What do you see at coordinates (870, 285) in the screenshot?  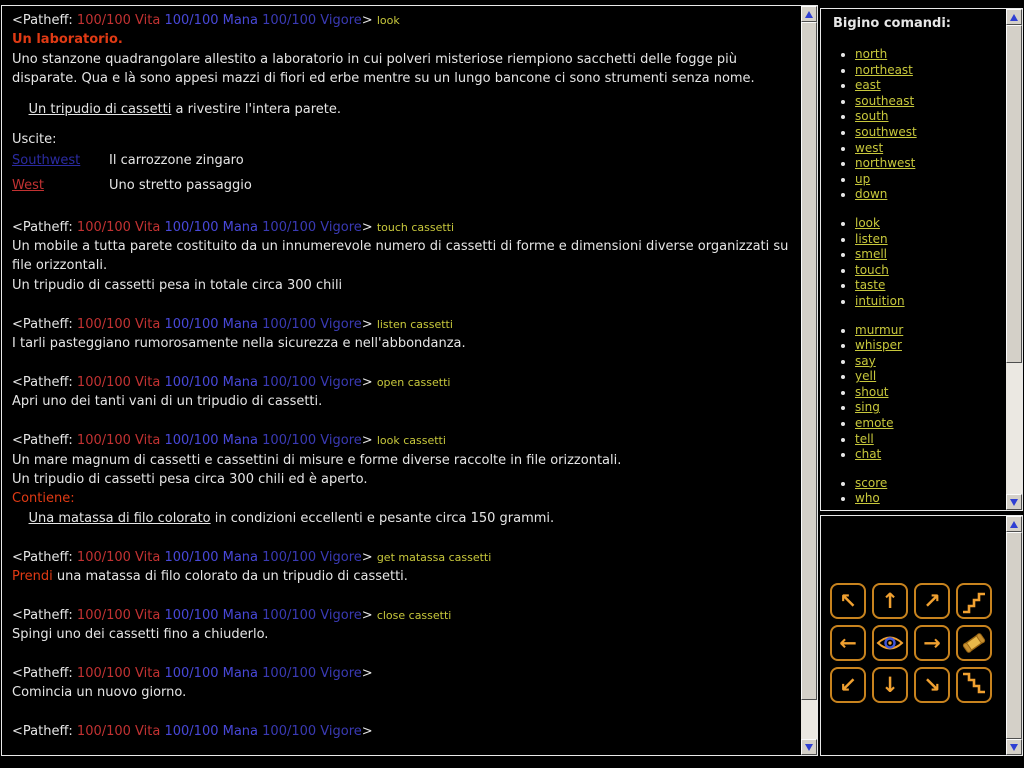 I see `command-link-taste: taste` at bounding box center [870, 285].